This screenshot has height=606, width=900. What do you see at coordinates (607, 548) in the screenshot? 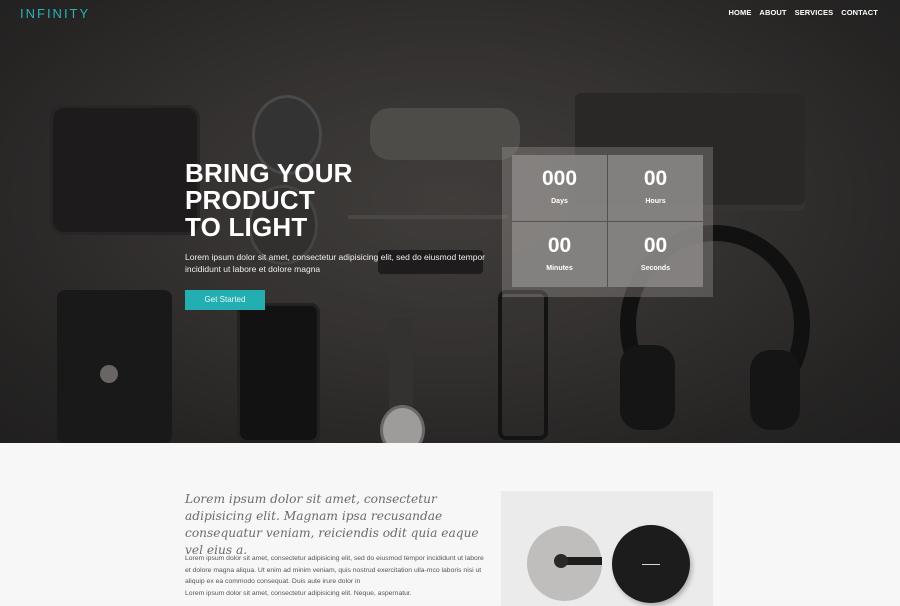
I see `product-image` at bounding box center [607, 548].